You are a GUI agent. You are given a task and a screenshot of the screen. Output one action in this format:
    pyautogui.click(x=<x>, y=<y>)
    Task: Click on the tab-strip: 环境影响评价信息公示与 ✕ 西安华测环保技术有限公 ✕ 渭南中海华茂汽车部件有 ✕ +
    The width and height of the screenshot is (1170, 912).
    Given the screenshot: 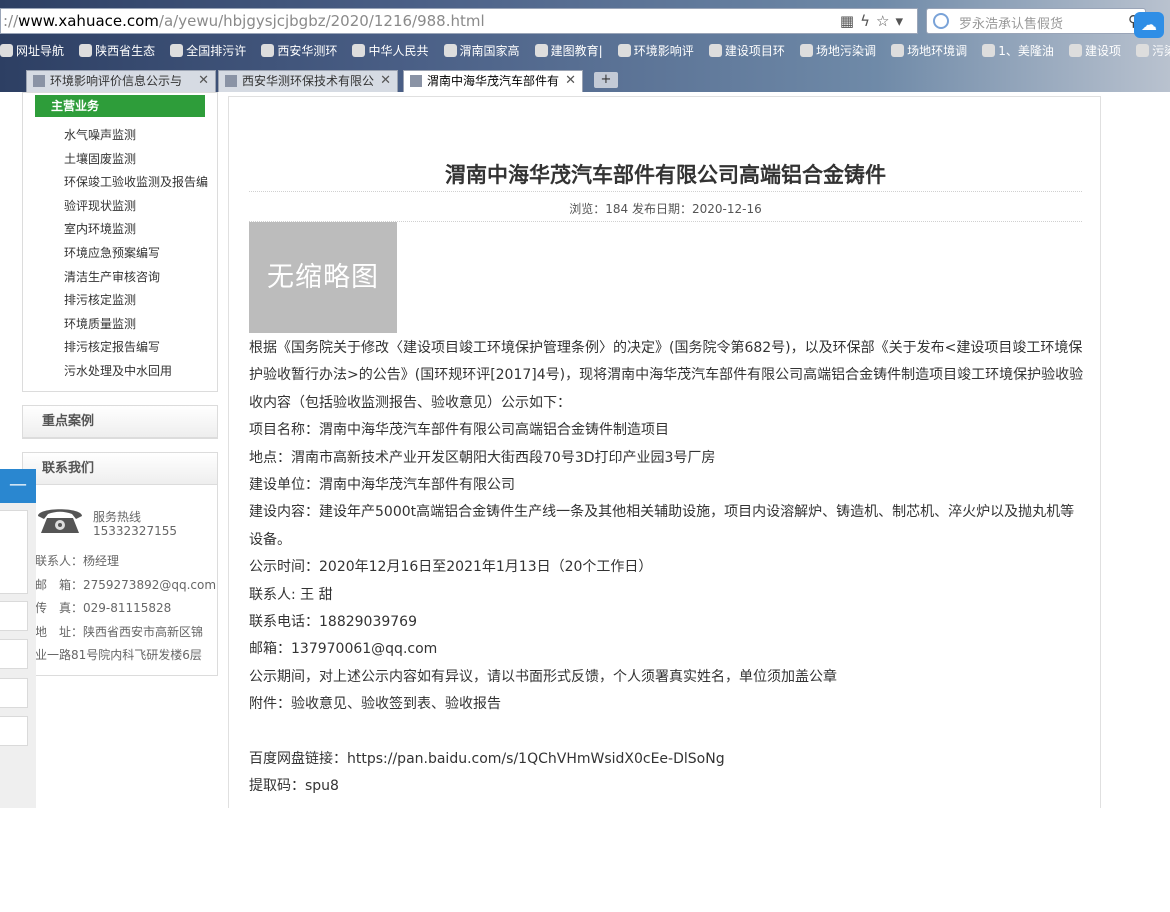 What is the action you would take?
    pyautogui.click(x=585, y=80)
    